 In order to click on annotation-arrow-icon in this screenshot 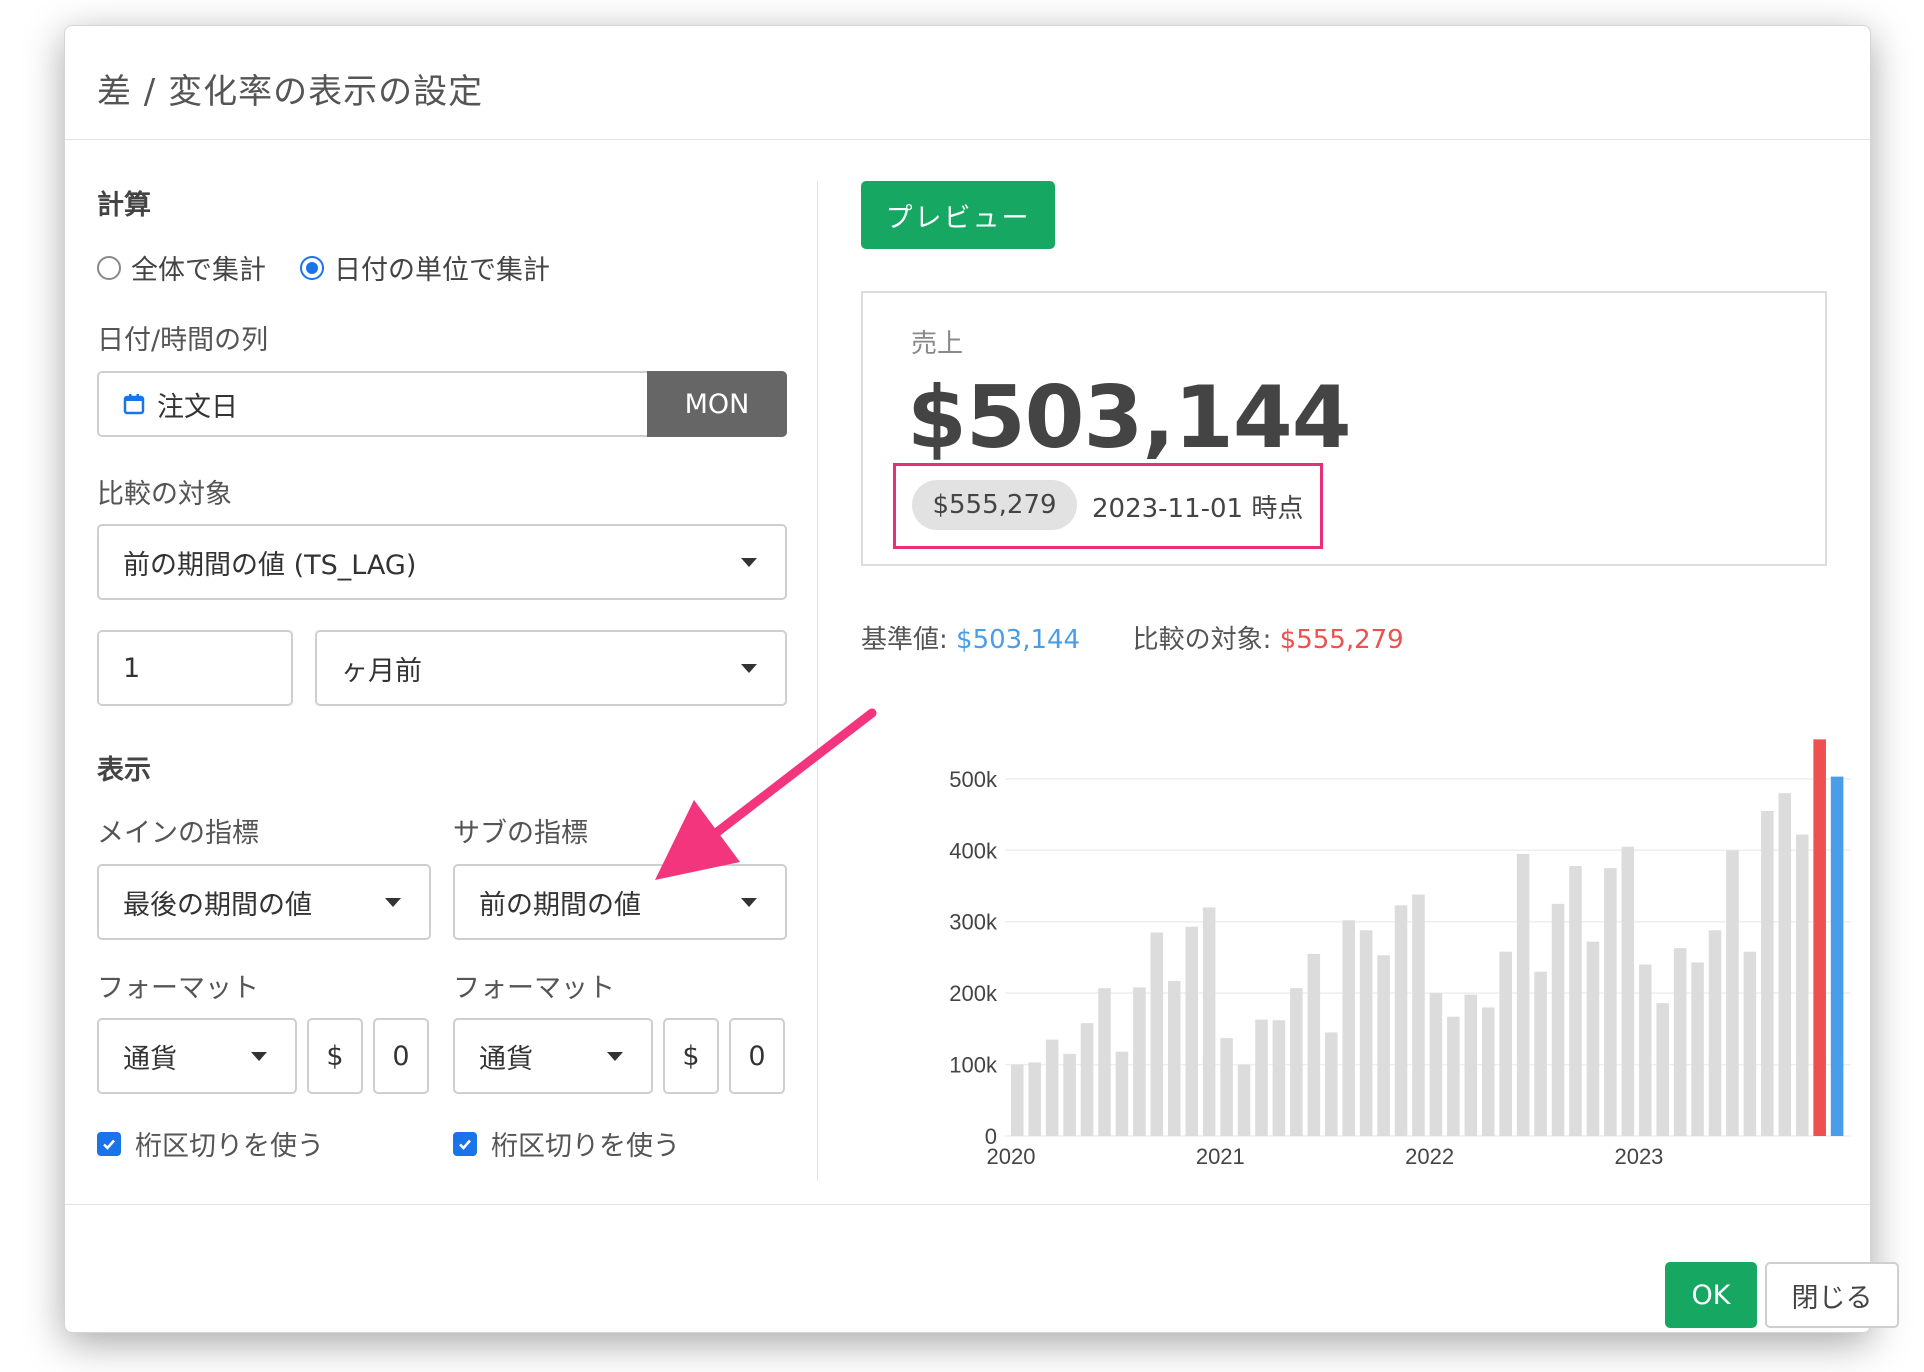, I will do `click(766, 794)`.